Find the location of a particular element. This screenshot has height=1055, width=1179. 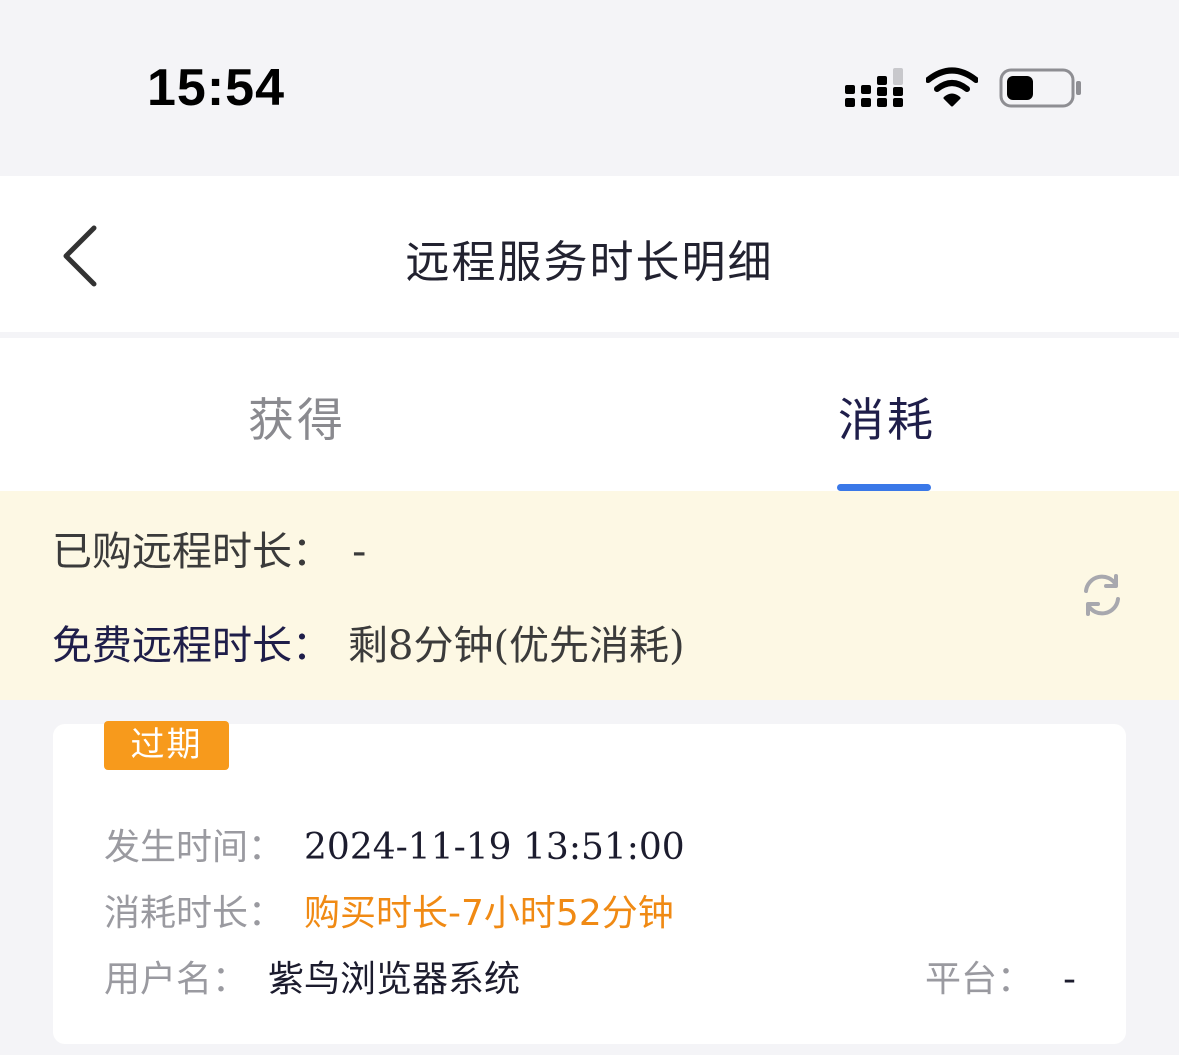

record-time-label: 发生时间： is located at coordinates (194, 847).